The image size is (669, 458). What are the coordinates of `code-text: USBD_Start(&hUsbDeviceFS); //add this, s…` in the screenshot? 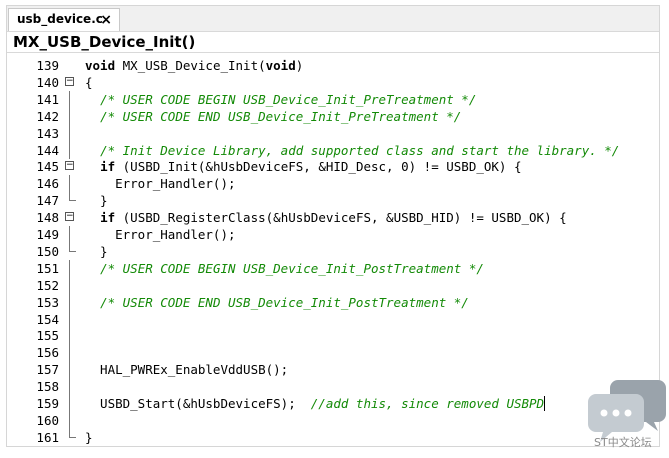 It's located at (315, 403).